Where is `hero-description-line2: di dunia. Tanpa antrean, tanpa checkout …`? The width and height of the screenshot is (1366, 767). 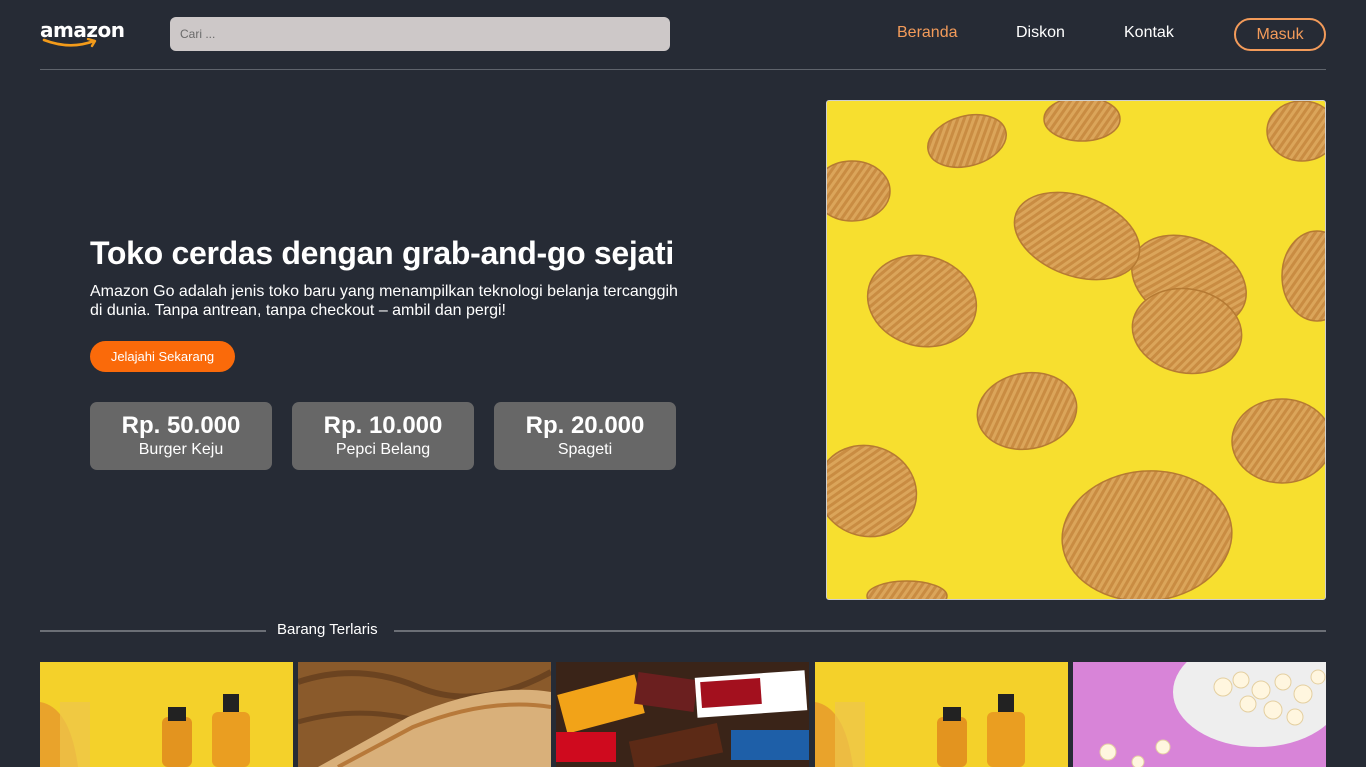 hero-description-line2: di dunia. Tanpa antrean, tanpa checkout … is located at coordinates (298, 310).